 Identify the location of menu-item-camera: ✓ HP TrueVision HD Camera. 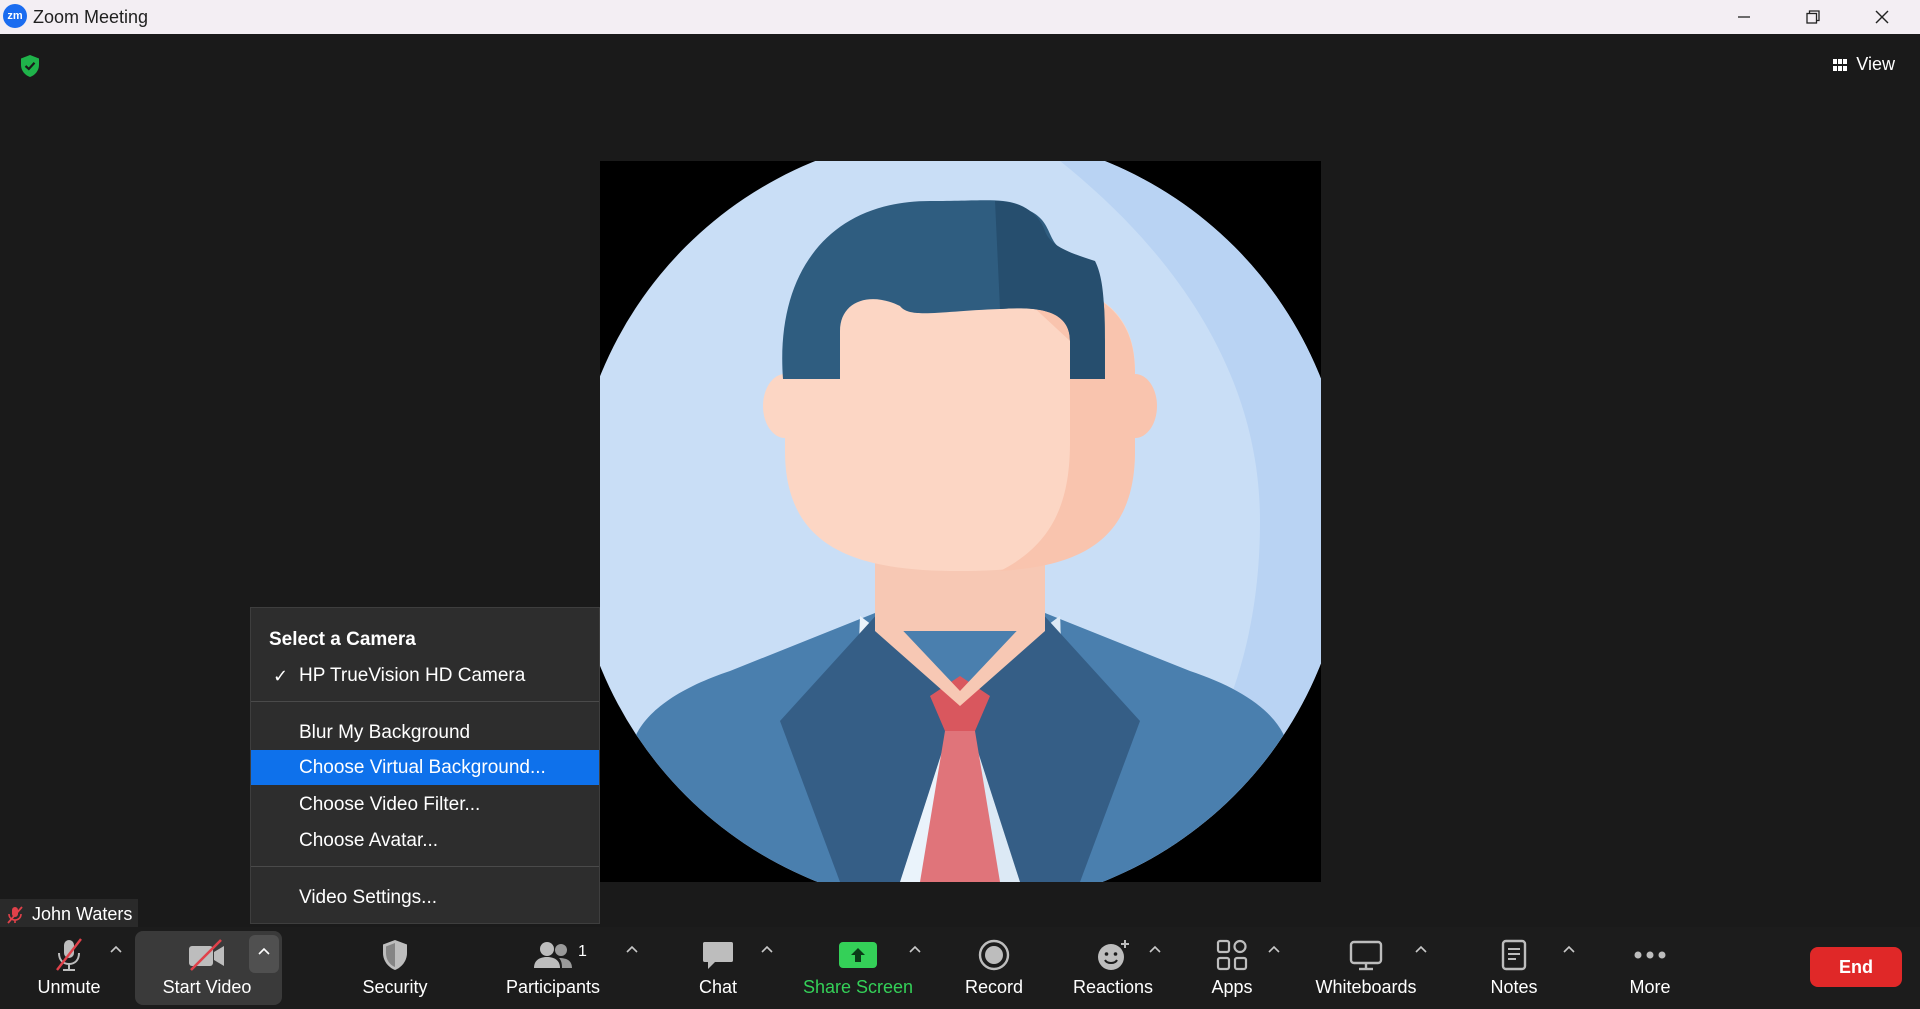
(425, 675).